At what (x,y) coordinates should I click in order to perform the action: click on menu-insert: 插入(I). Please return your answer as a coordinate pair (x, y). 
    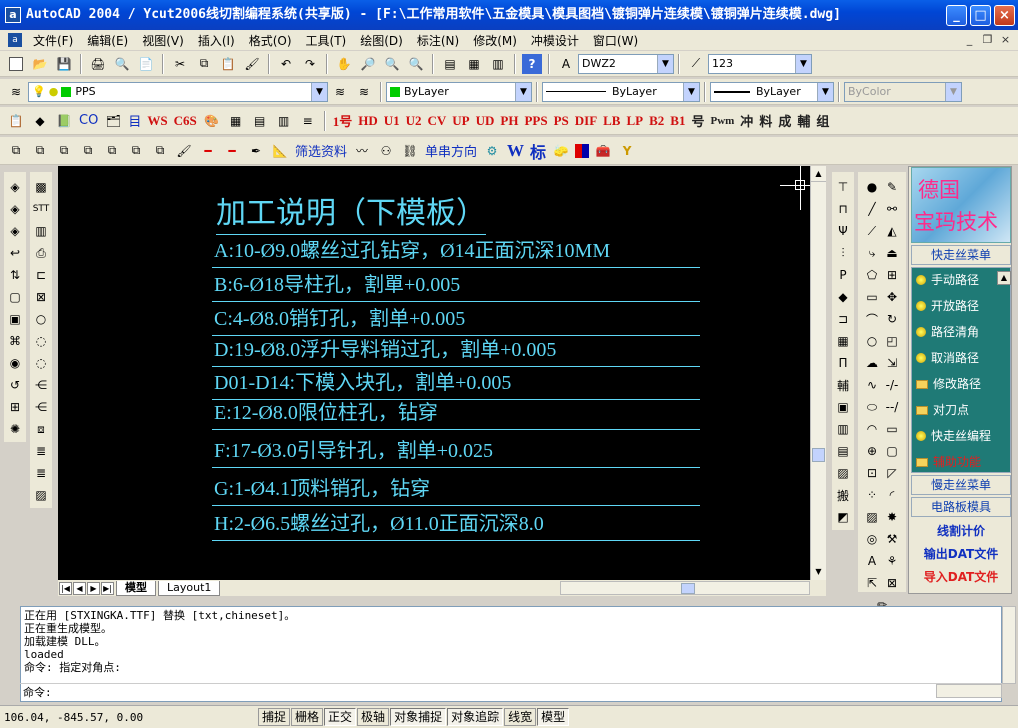
    Looking at the image, I should click on (216, 40).